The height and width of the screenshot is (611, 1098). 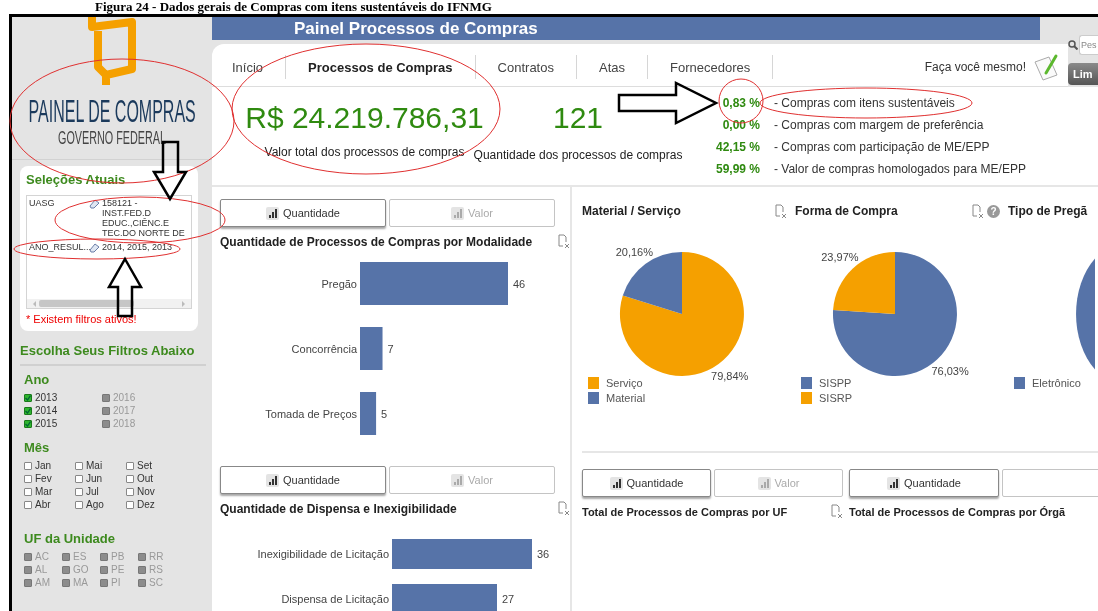 I want to click on data-label: 46, so click(x=519, y=283).